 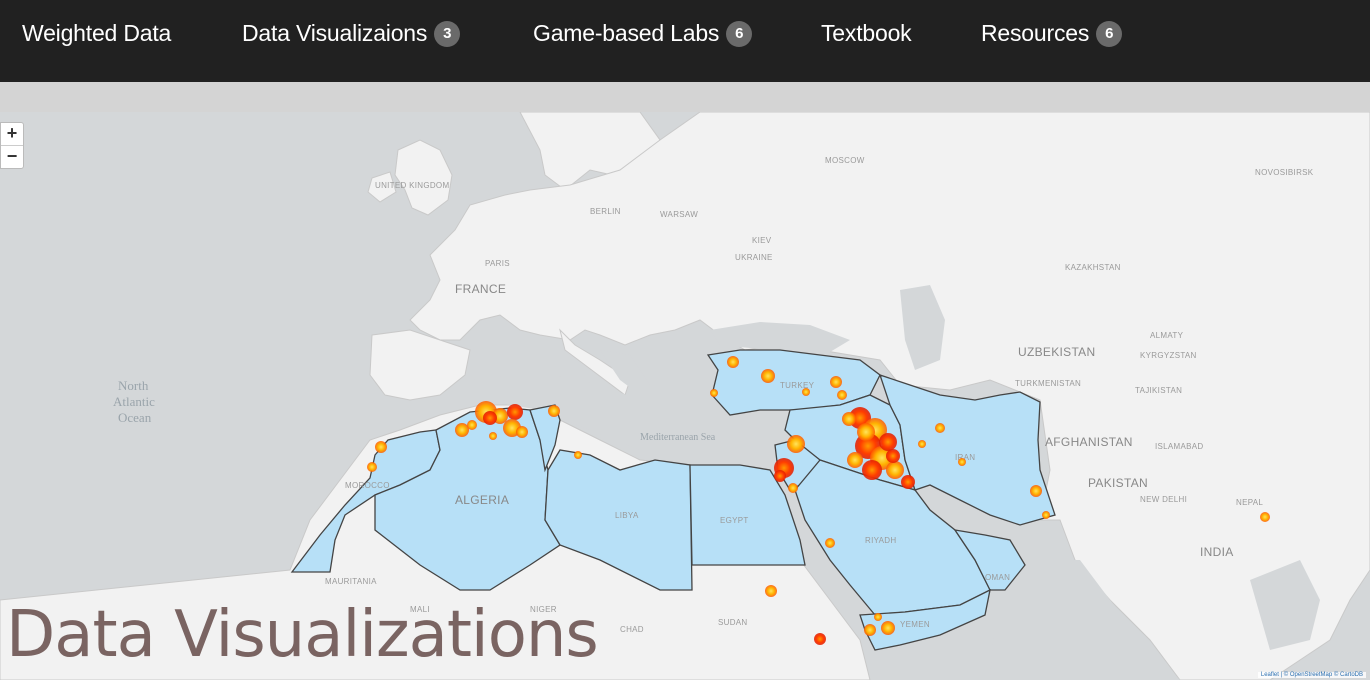 What do you see at coordinates (733, 622) in the screenshot?
I see `label-sudan: SUDAN` at bounding box center [733, 622].